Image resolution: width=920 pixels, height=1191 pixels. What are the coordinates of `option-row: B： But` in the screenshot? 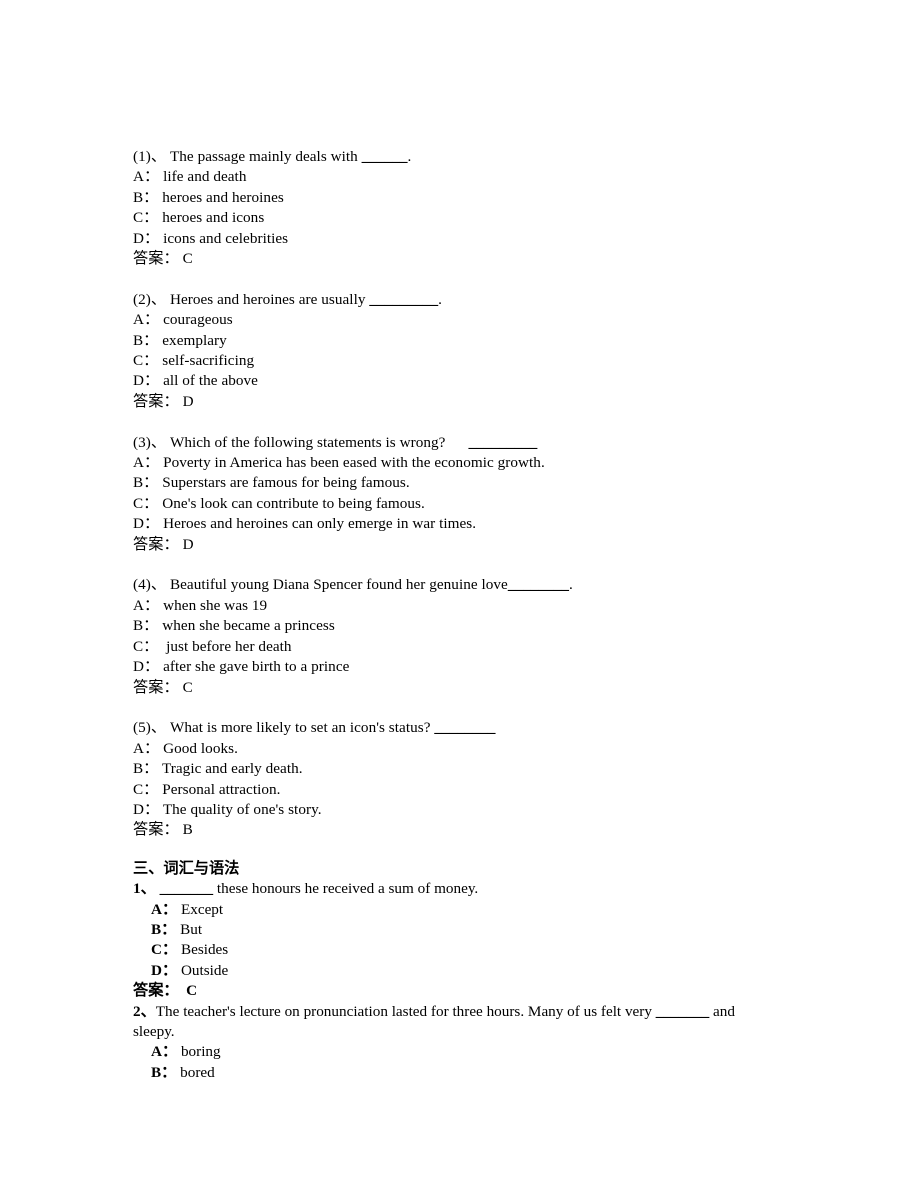 It's located at (447, 930).